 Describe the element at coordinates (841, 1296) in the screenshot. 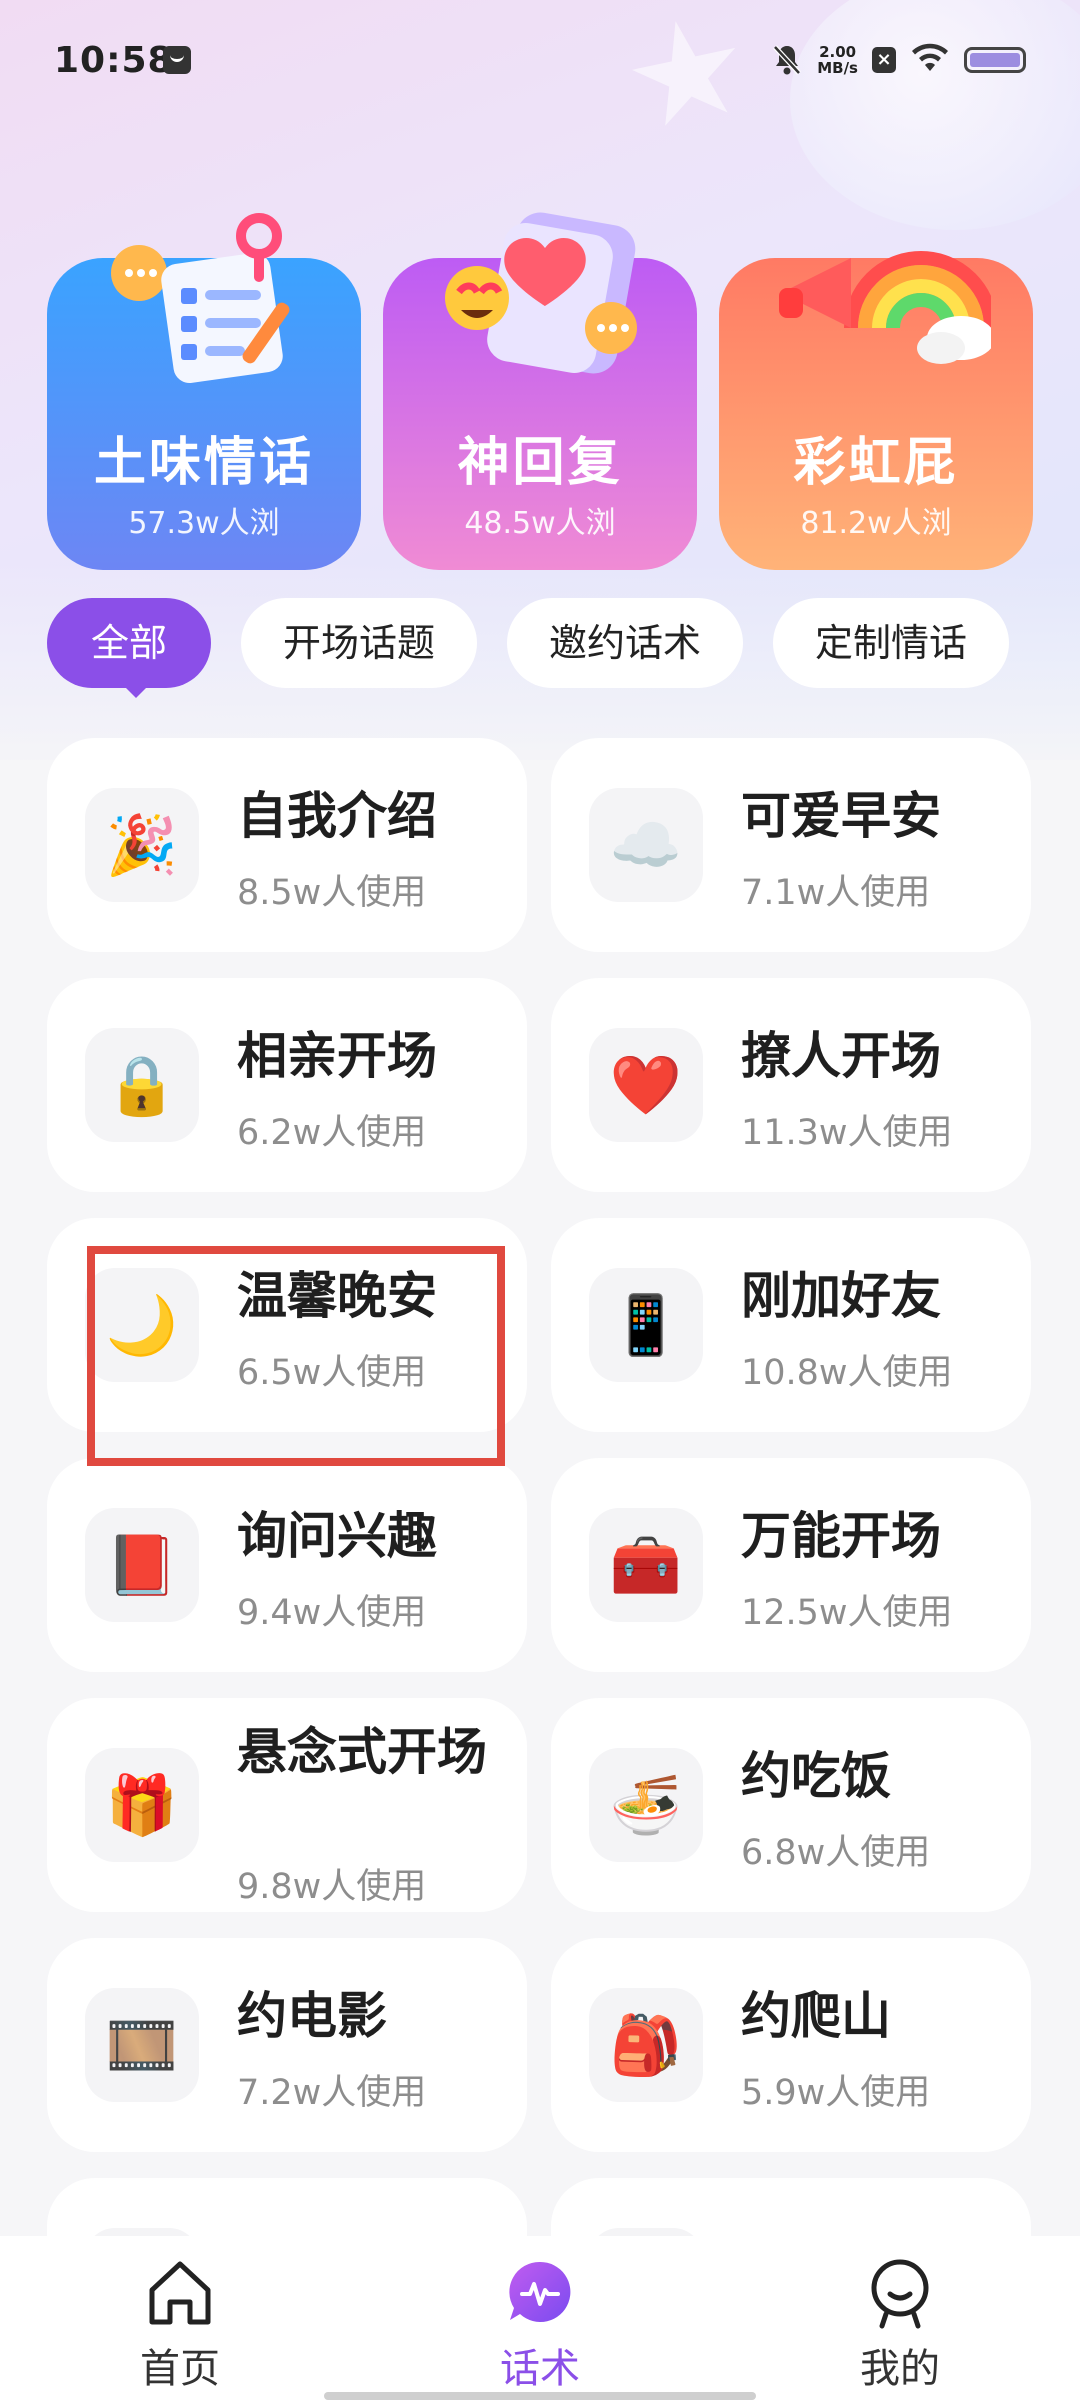

I see `tile-title: 刚加好友` at that location.